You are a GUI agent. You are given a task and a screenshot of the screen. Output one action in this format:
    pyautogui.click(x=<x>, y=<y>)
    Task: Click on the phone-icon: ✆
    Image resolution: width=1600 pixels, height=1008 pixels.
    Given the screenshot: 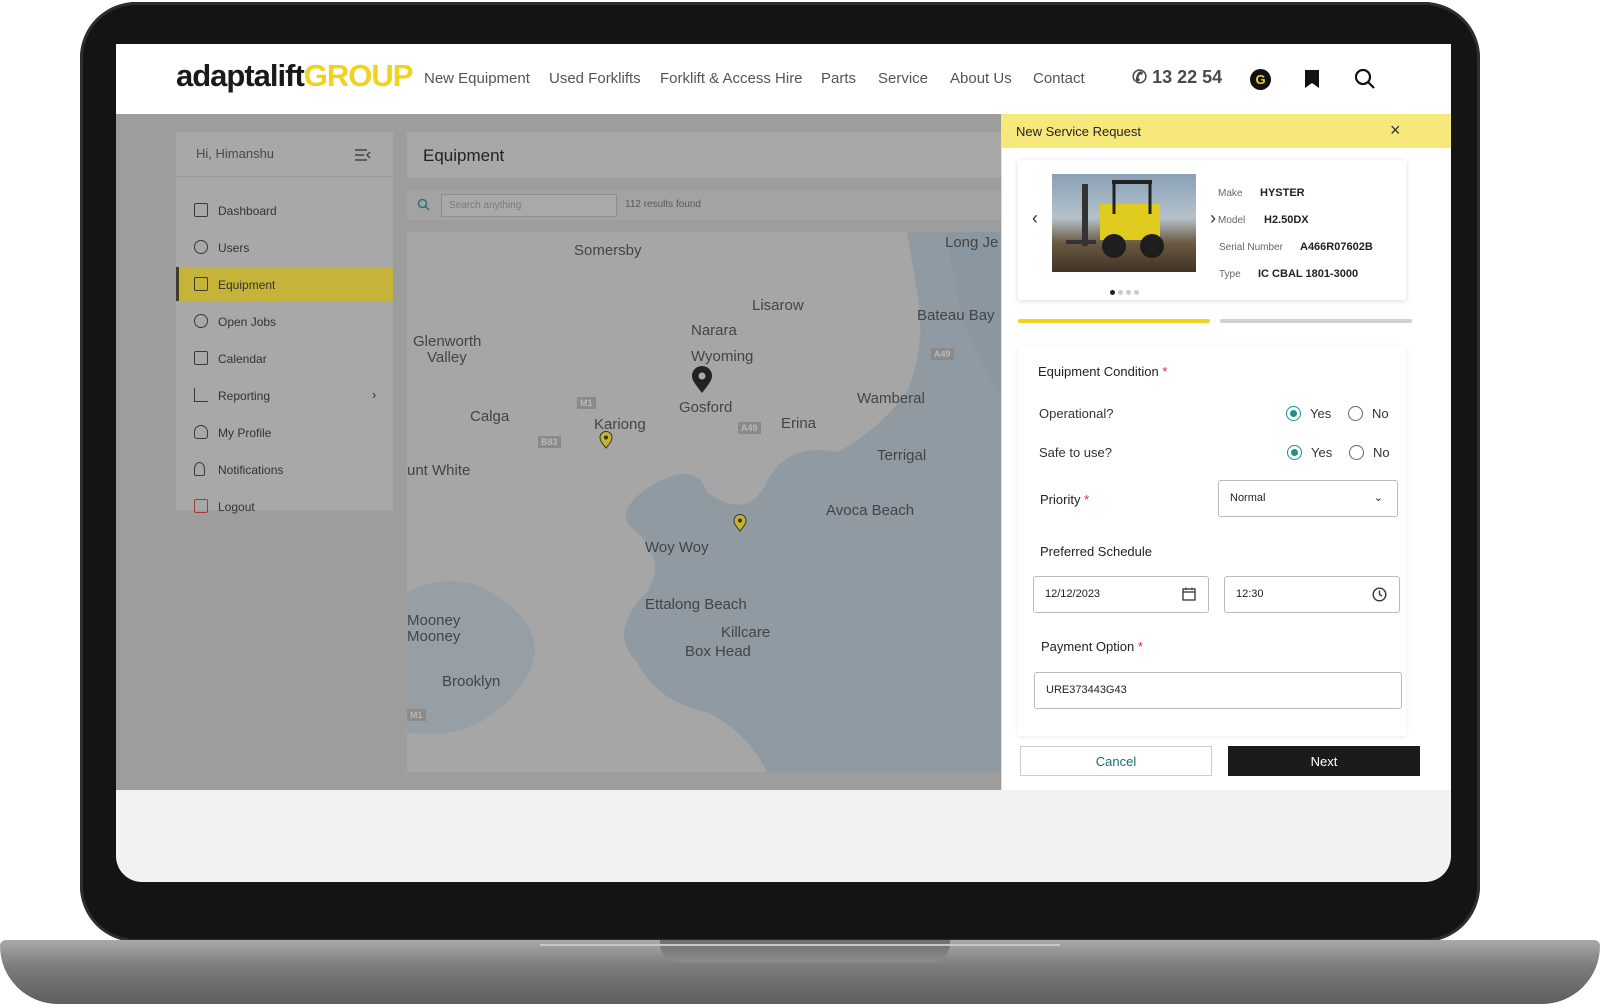 What is the action you would take?
    pyautogui.click(x=1140, y=77)
    